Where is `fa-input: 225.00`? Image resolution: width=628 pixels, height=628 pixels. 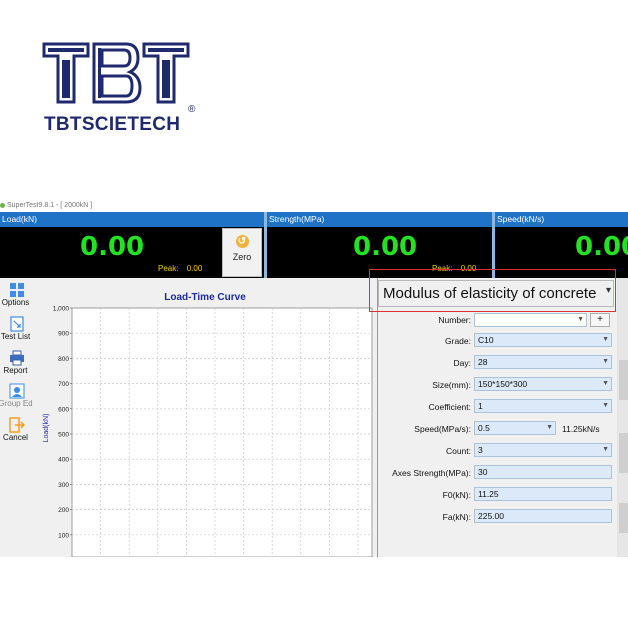
fa-input: 225.00 is located at coordinates (543, 516).